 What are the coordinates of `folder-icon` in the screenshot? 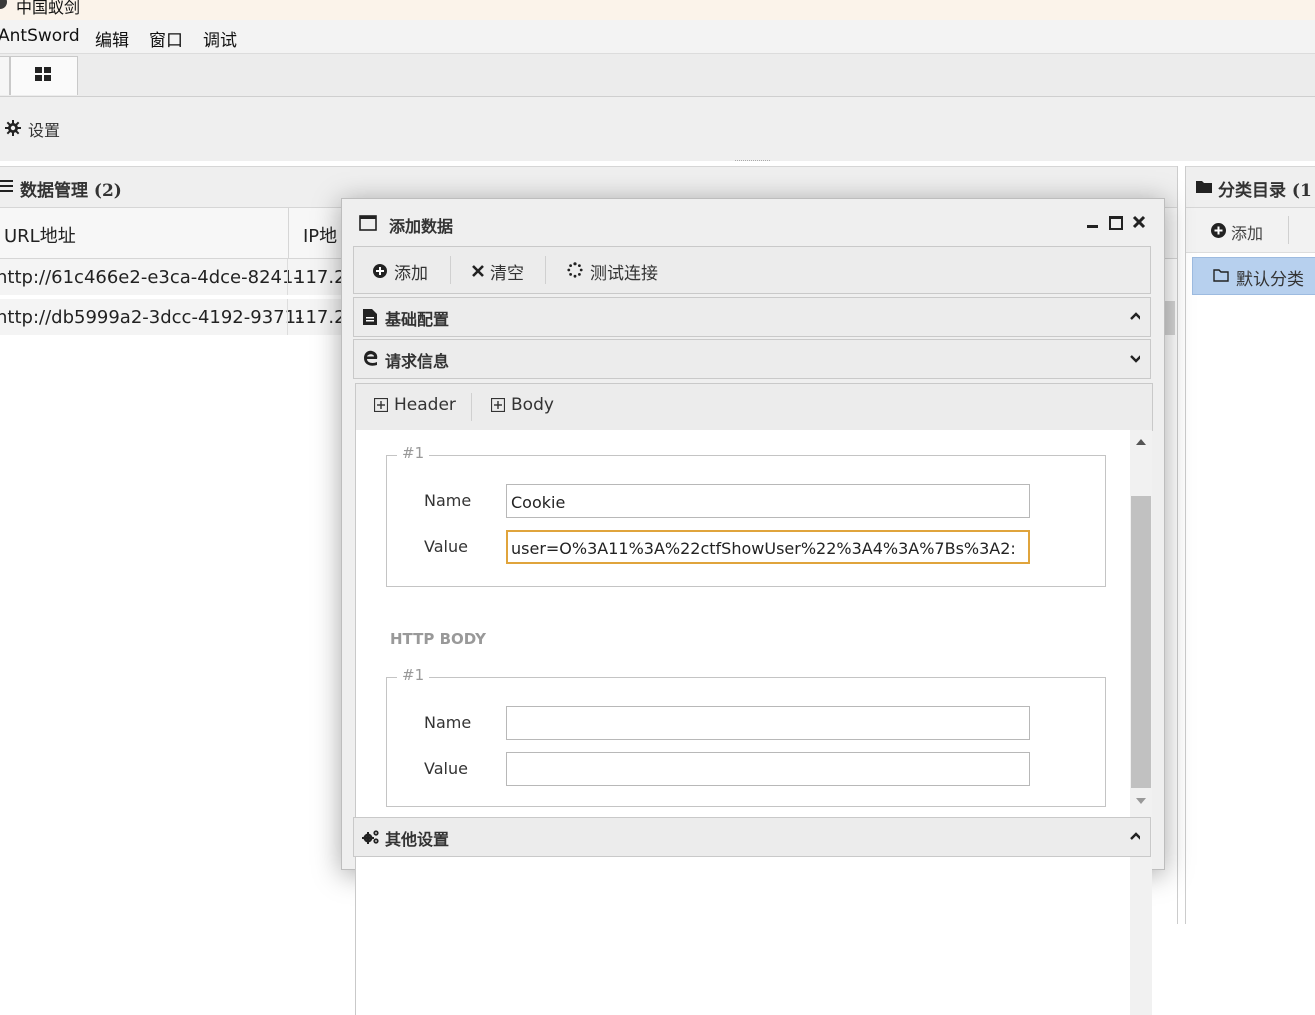 It's located at (1204, 187).